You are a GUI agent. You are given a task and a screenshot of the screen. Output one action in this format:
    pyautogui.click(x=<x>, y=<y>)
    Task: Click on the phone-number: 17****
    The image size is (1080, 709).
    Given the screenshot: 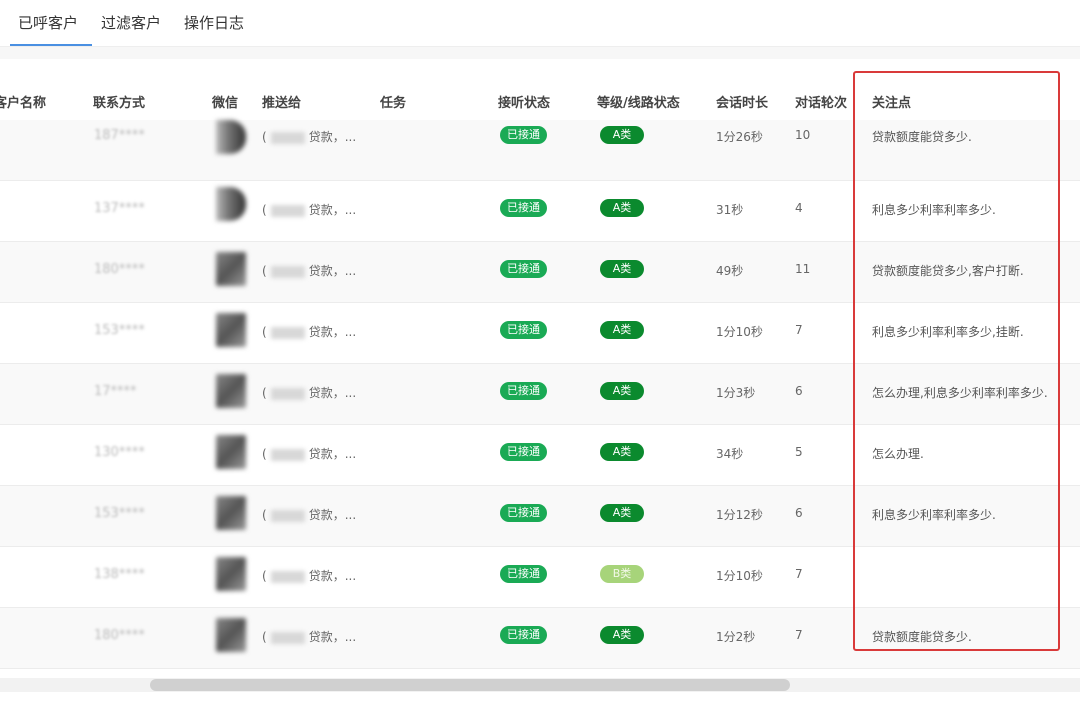 What is the action you would take?
    pyautogui.click(x=115, y=391)
    